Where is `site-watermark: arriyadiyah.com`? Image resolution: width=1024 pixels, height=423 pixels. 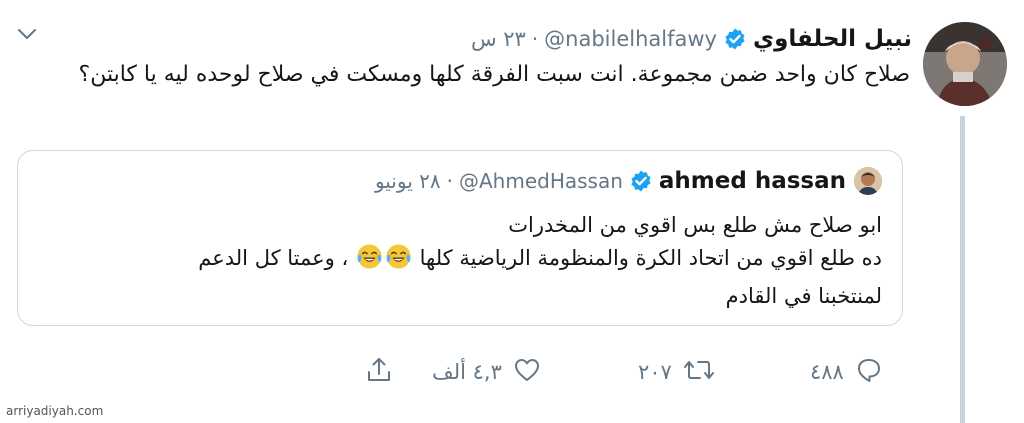 site-watermark: arriyadiyah.com is located at coordinates (55, 411).